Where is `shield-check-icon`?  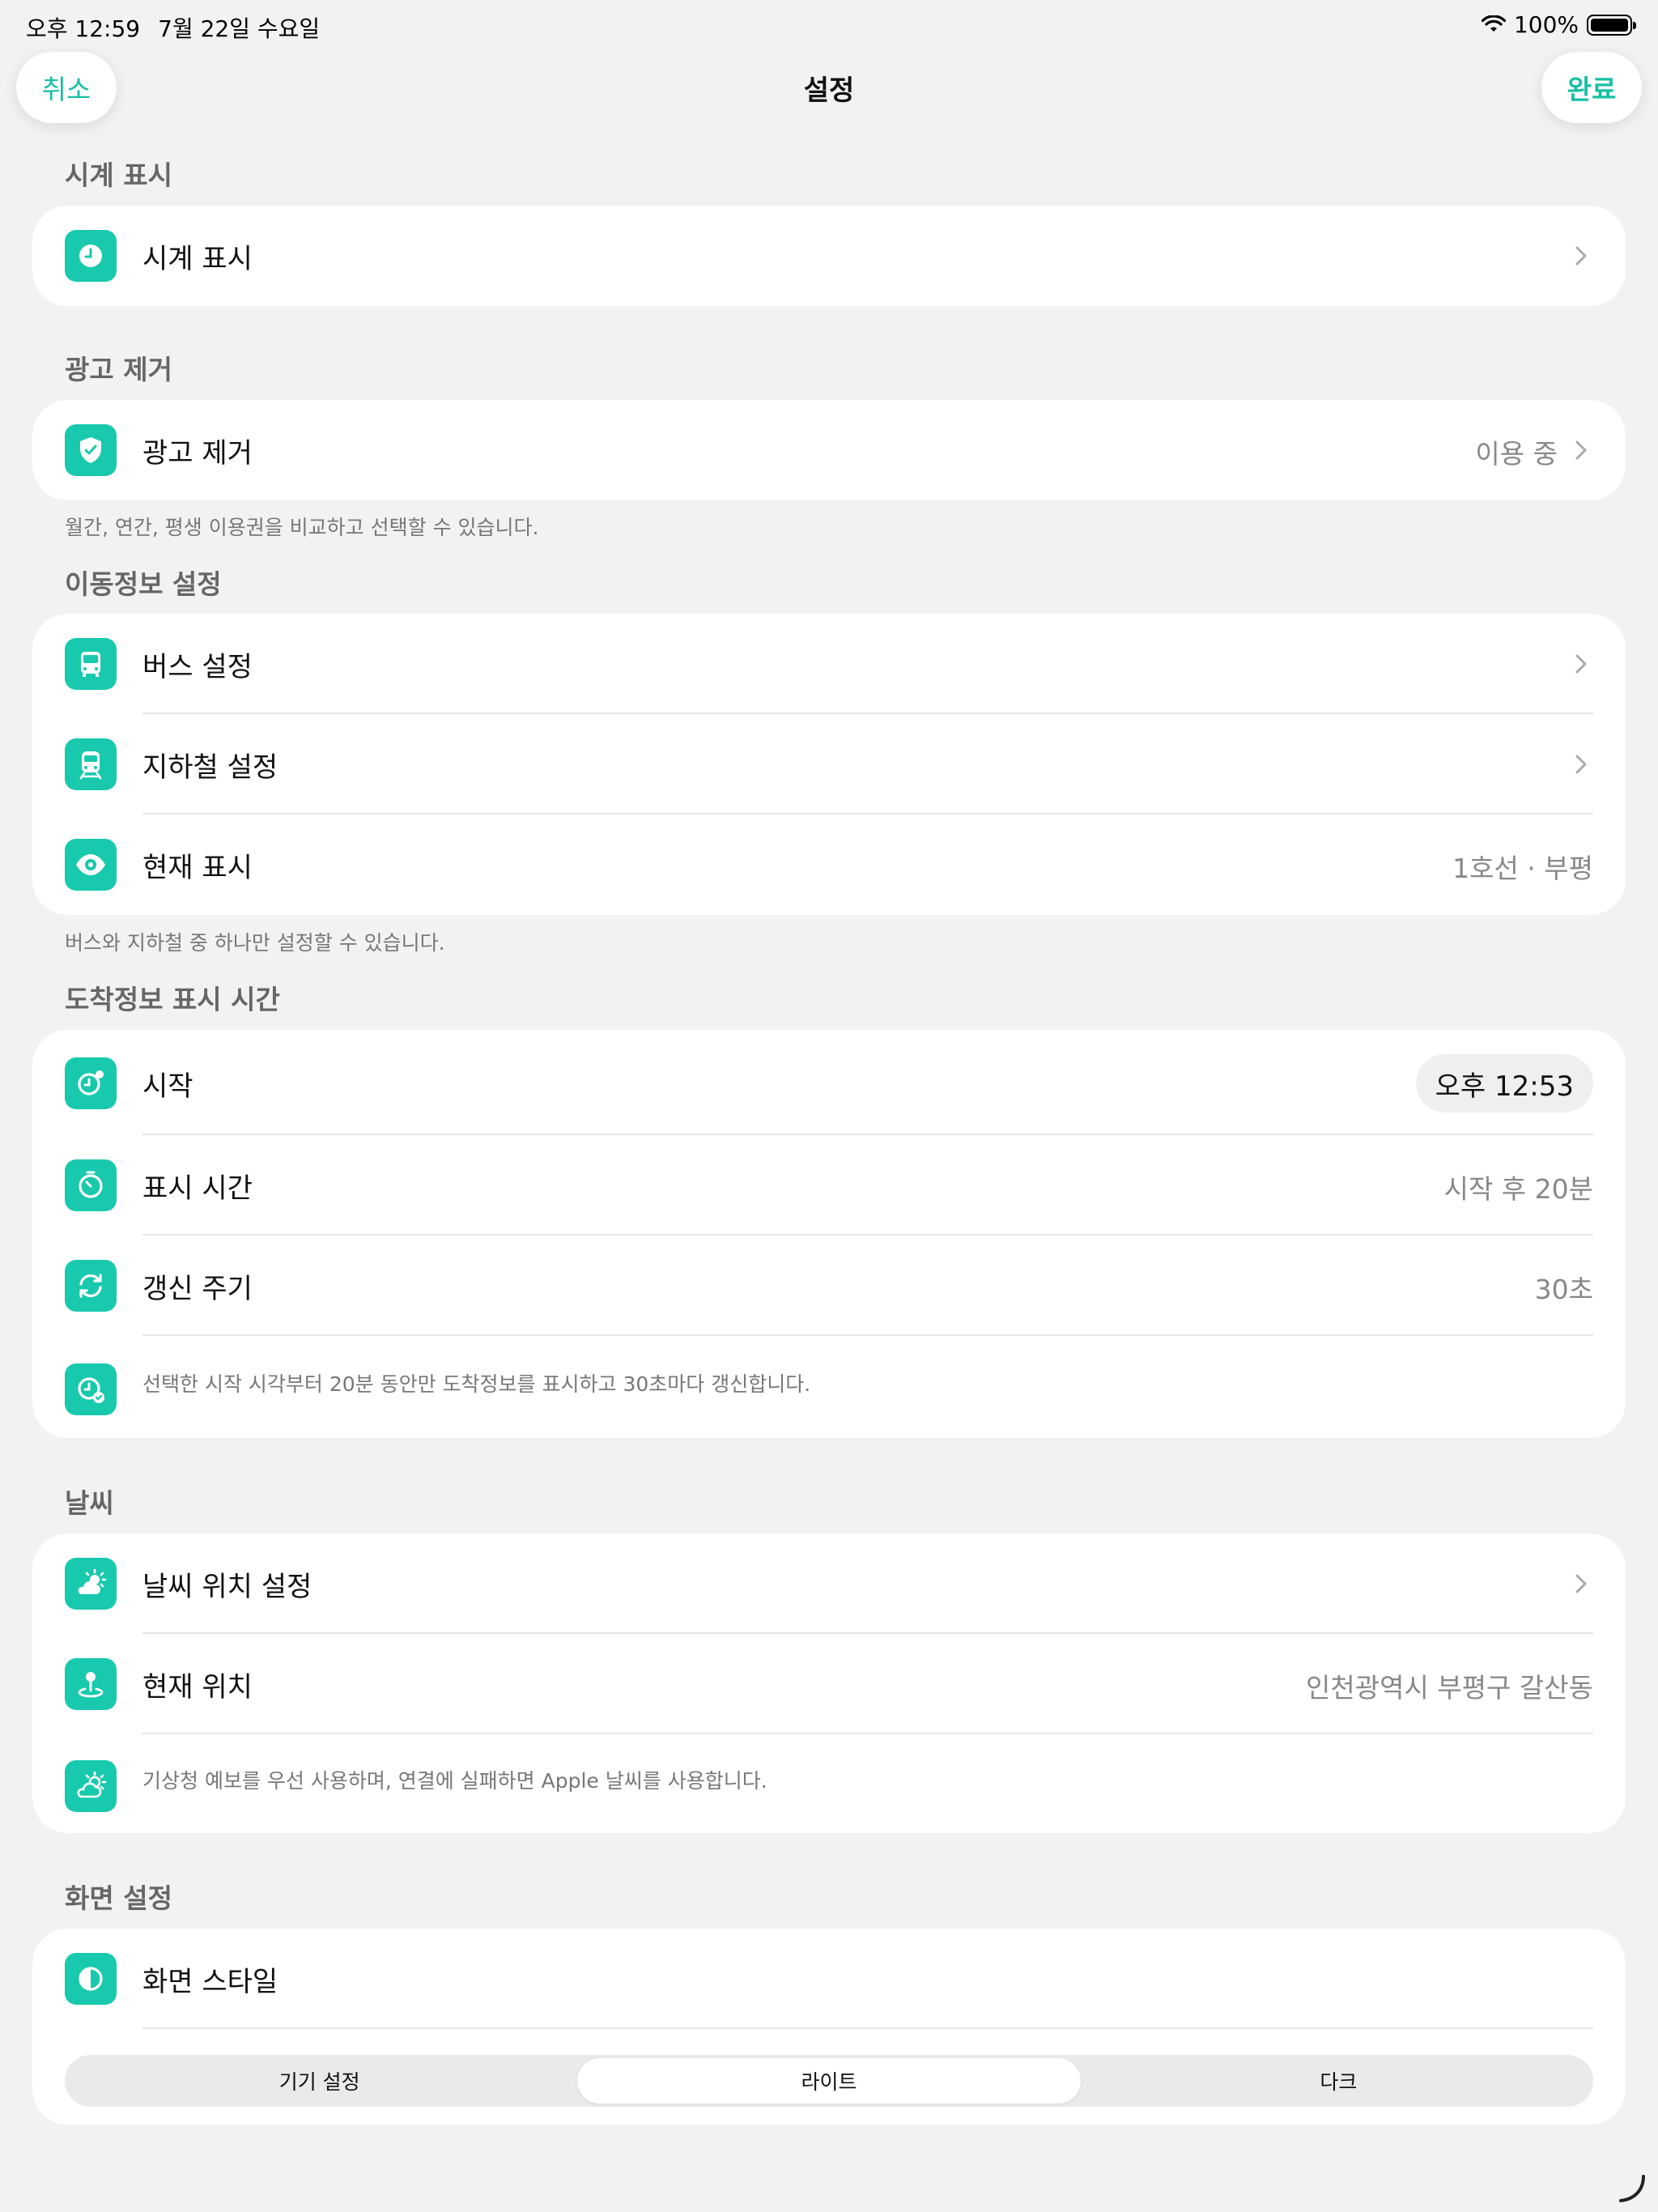
shield-check-icon is located at coordinates (91, 450).